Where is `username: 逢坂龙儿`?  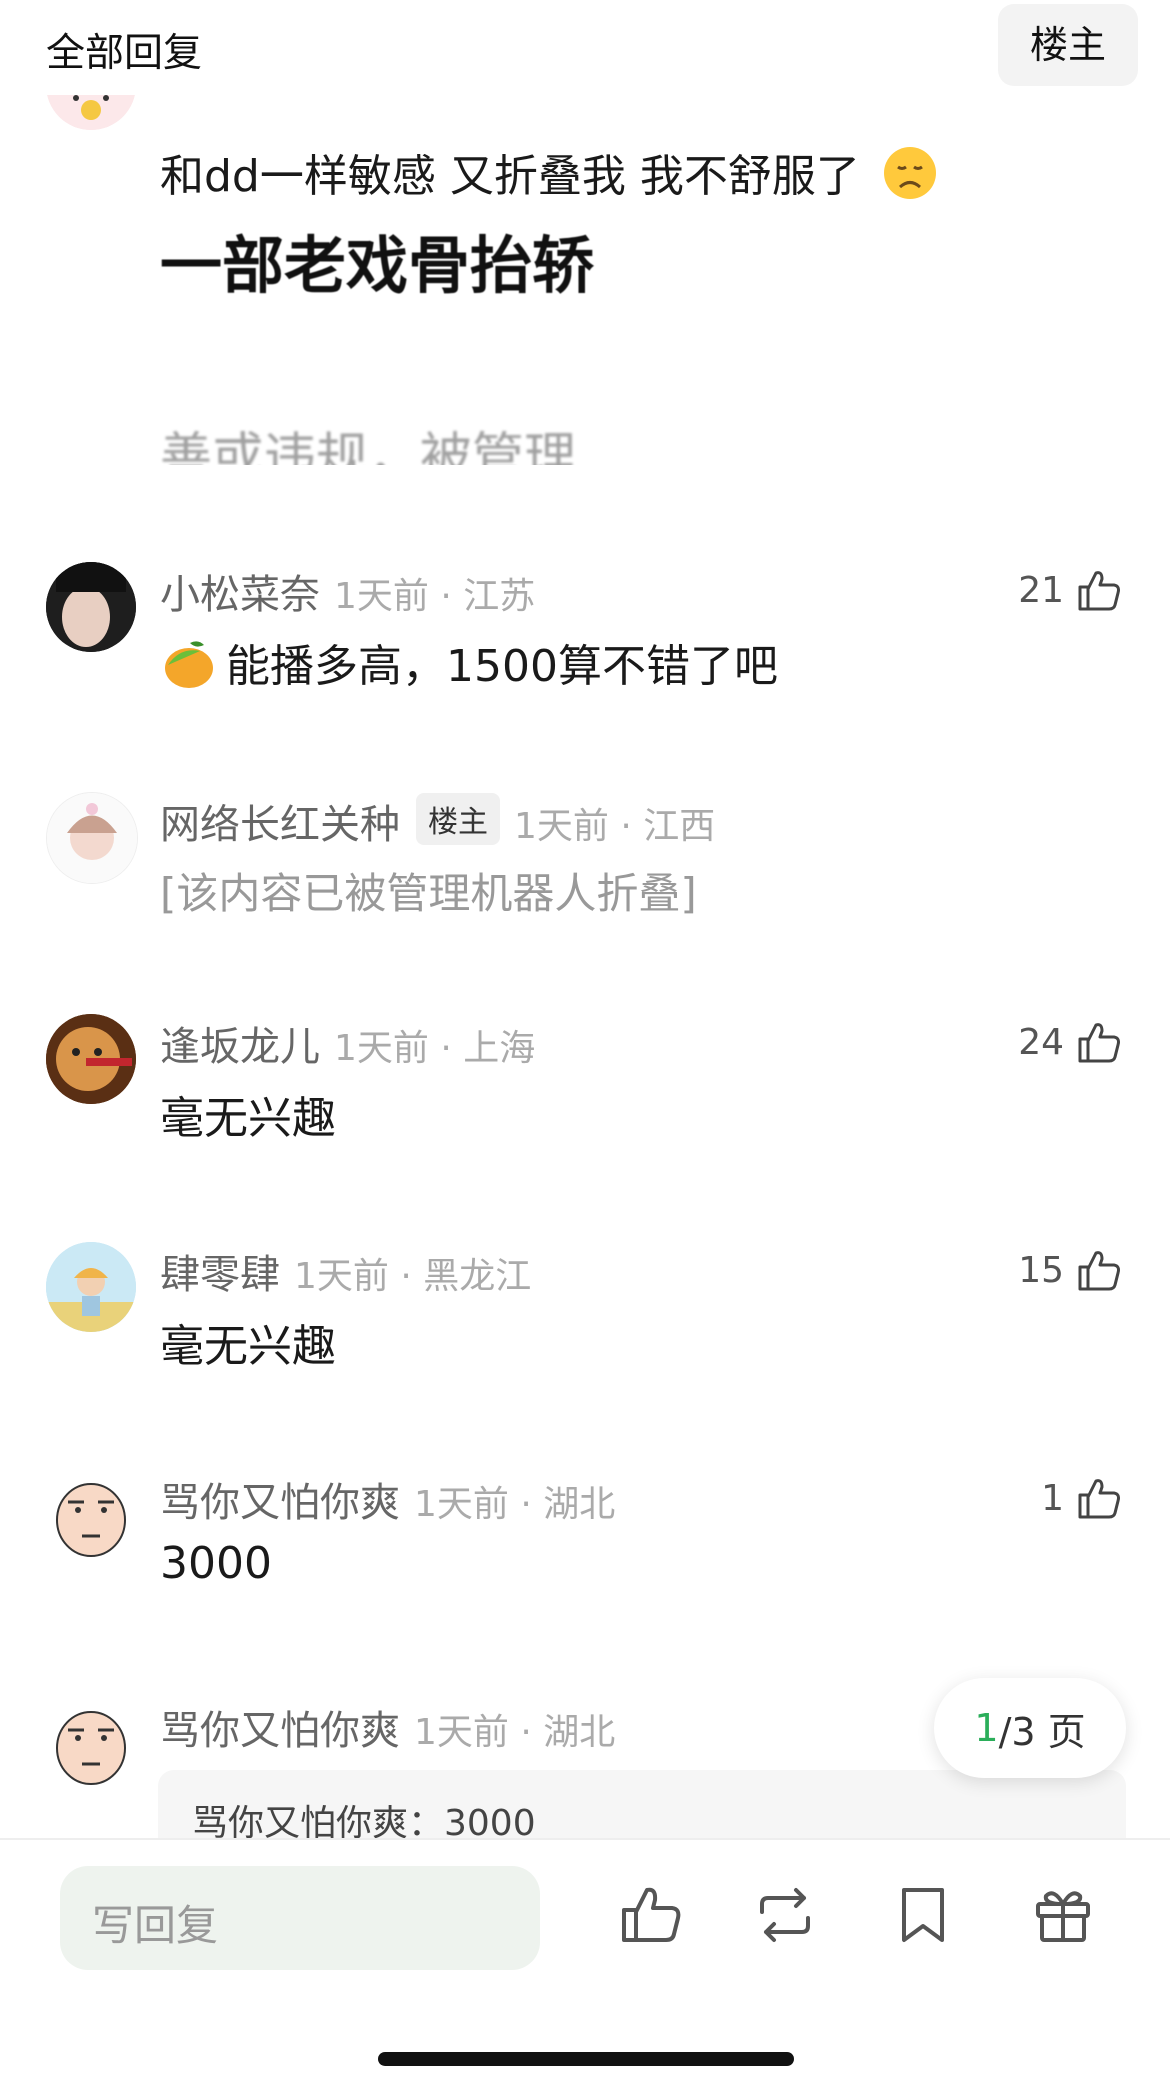 username: 逢坂龙儿 is located at coordinates (240, 1047).